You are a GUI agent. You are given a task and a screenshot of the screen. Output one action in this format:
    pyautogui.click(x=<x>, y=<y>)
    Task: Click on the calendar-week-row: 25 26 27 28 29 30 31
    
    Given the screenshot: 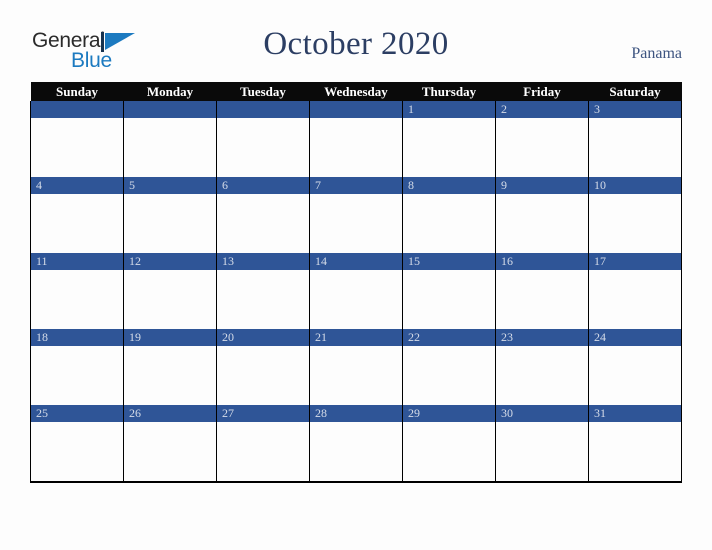 What is the action you would take?
    pyautogui.click(x=356, y=444)
    